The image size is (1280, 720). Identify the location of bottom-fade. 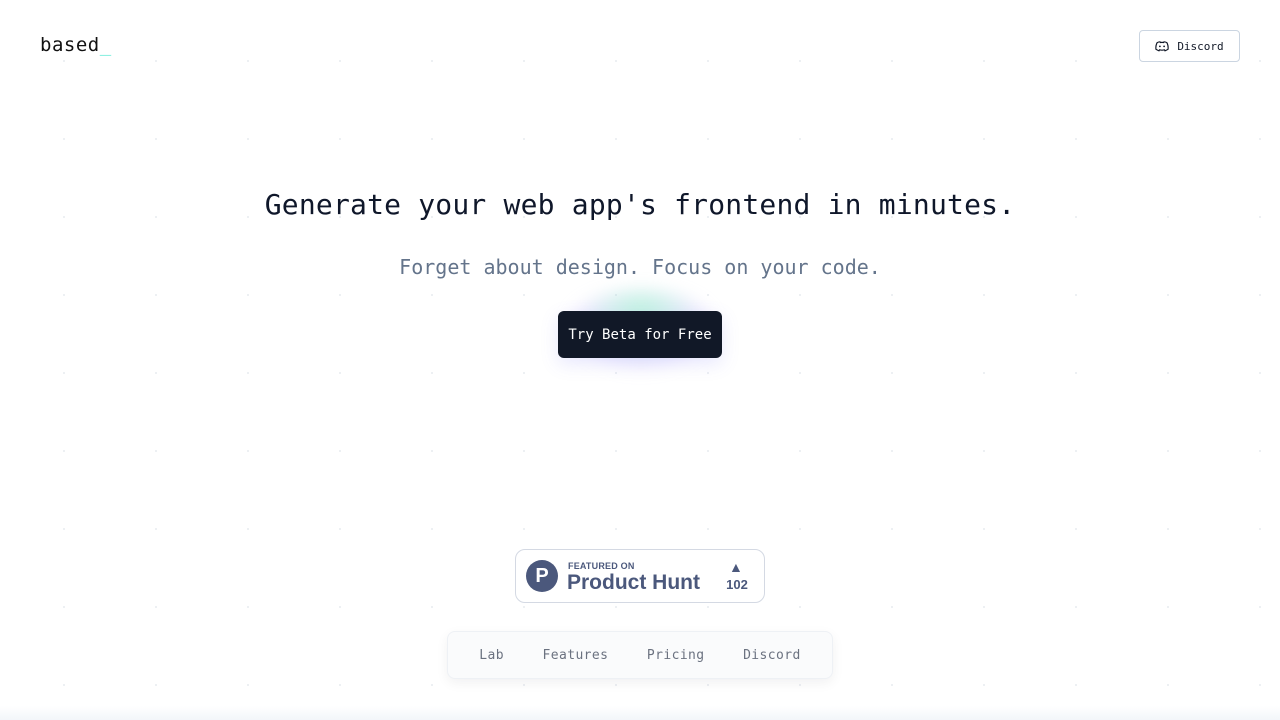
(640, 713).